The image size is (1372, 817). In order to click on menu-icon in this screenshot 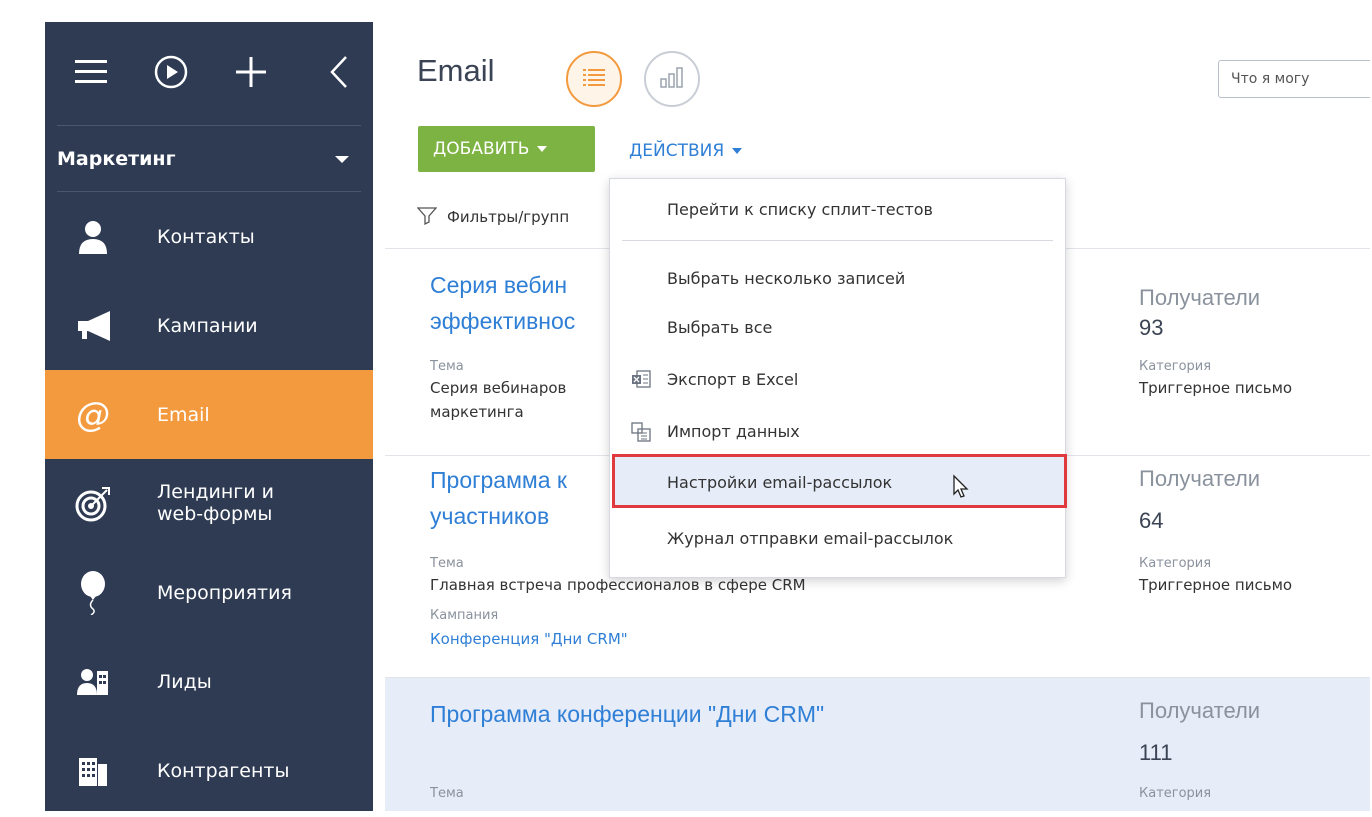, I will do `click(91, 72)`.